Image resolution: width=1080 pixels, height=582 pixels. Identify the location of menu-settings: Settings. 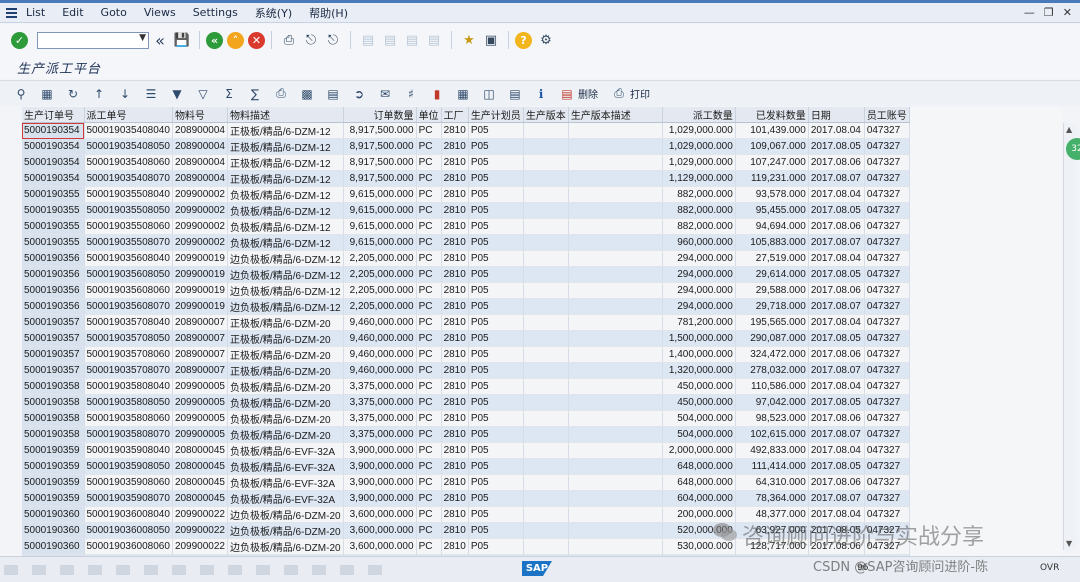
(215, 12).